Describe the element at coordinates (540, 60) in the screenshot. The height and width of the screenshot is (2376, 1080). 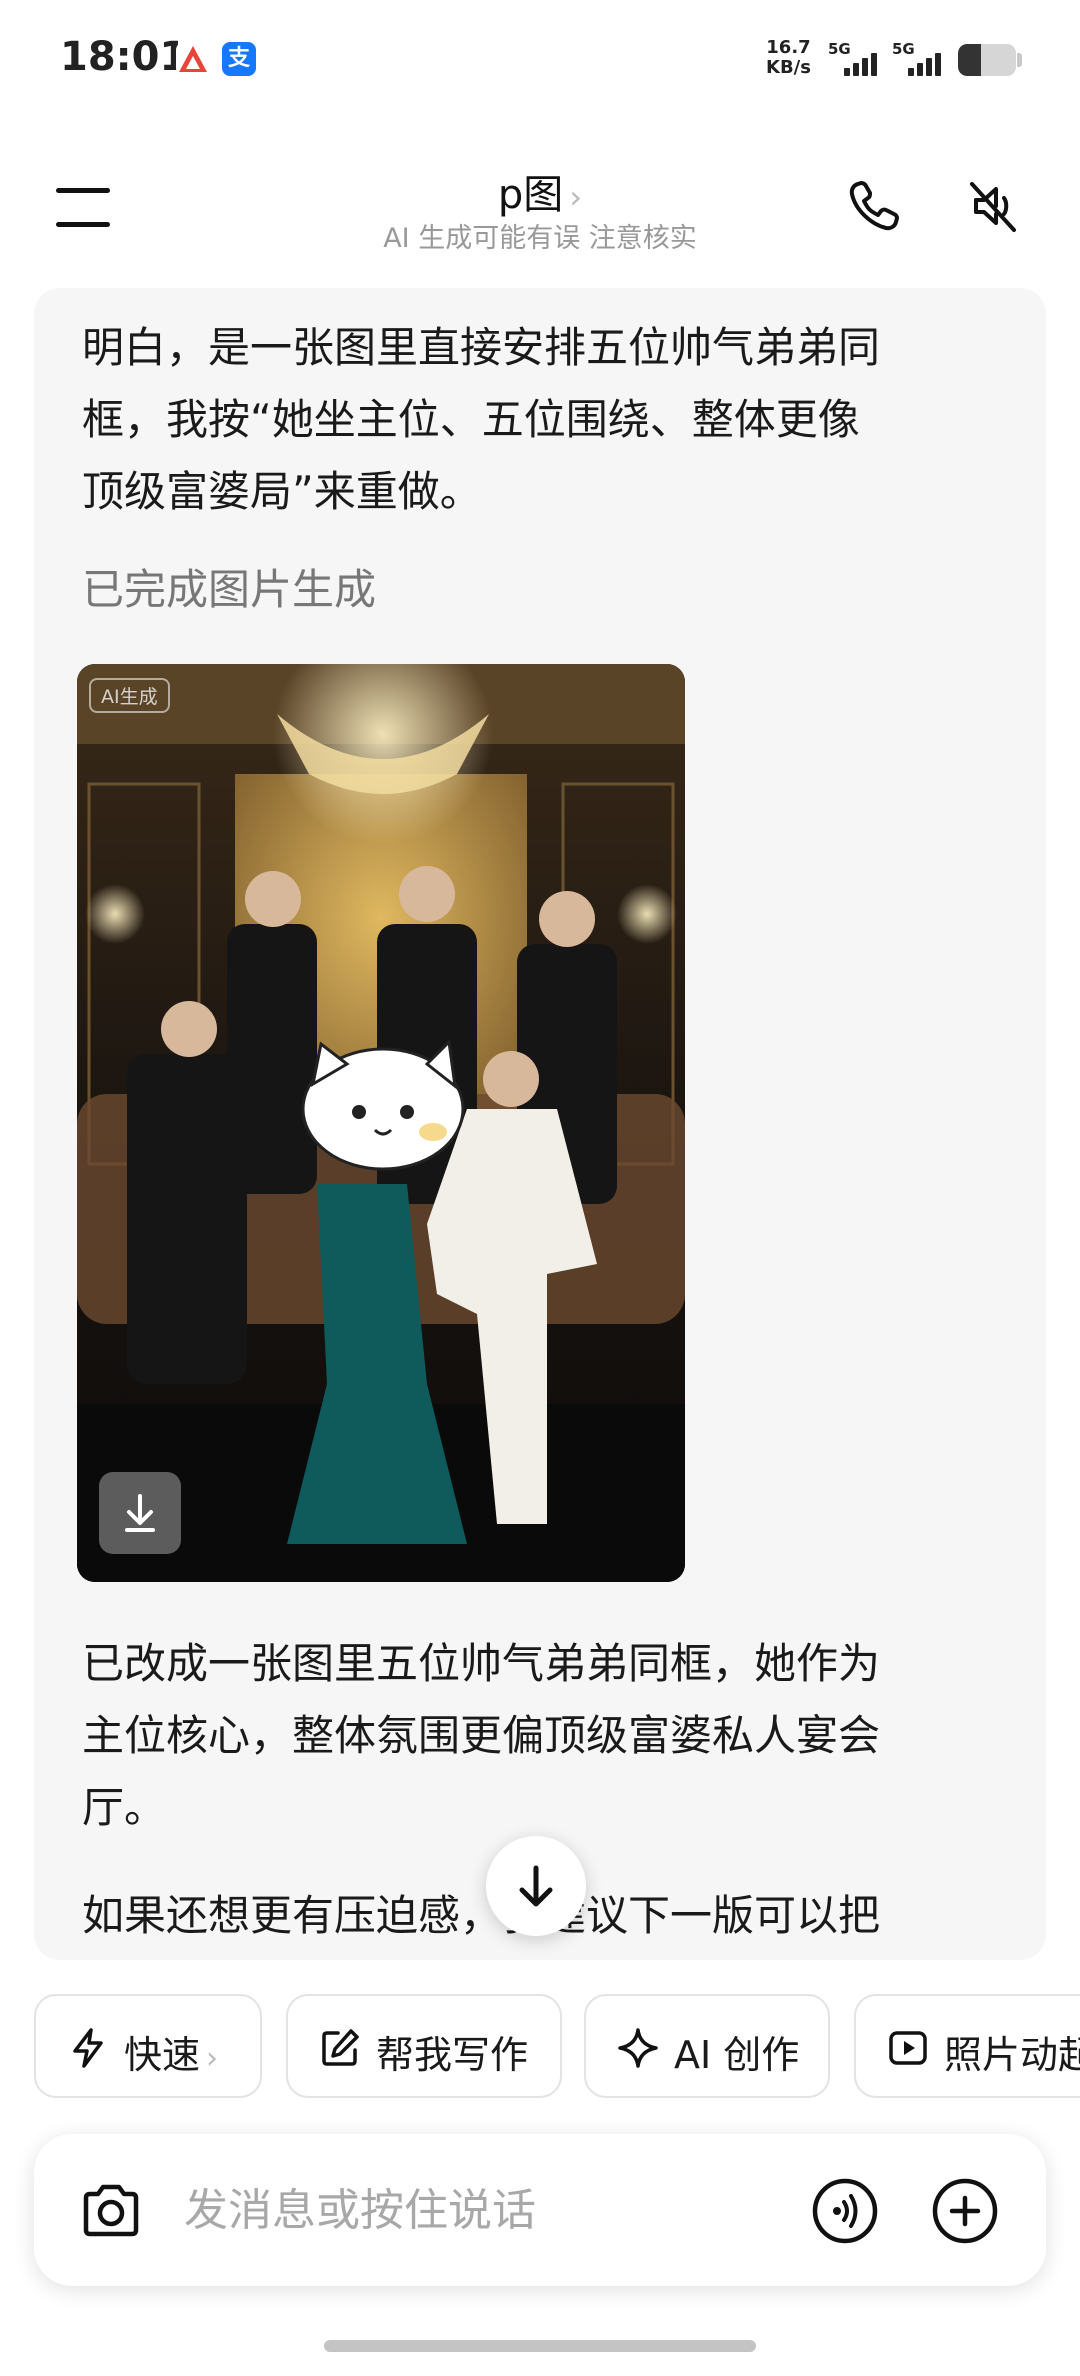
I see `status-bar: 18:01 支 16.7 KB/s 5G 5G` at that location.